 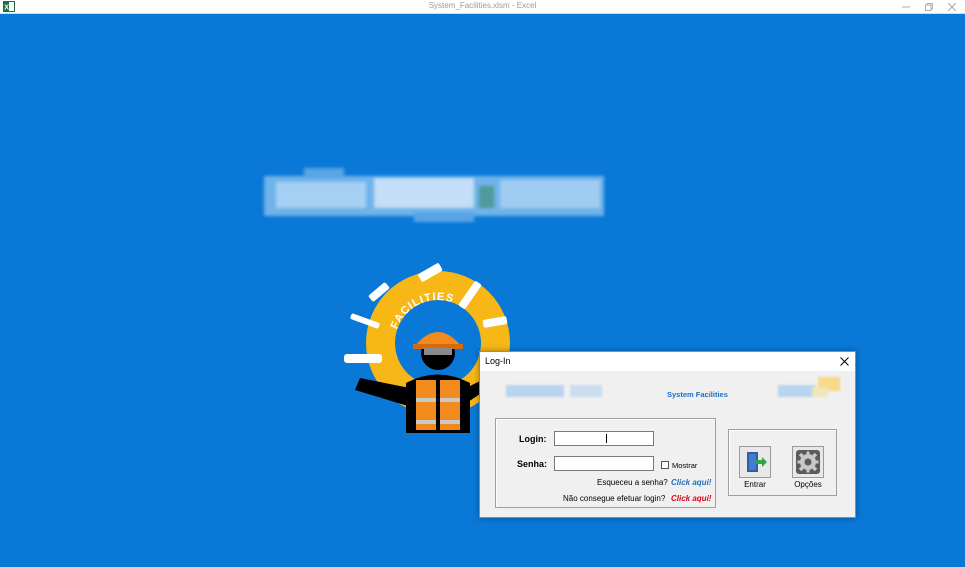 I want to click on enter-button, so click(x=755, y=462).